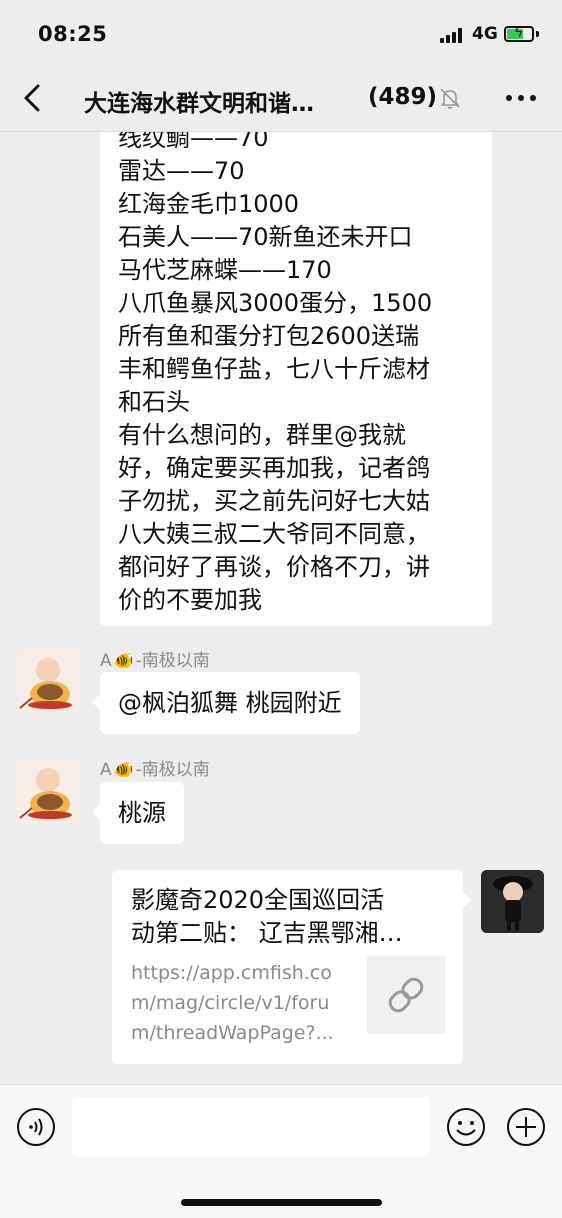 The width and height of the screenshot is (562, 1218). Describe the element at coordinates (274, 501) in the screenshot. I see `message-line: 子勿扰，买之前先问好七大姑` at that location.